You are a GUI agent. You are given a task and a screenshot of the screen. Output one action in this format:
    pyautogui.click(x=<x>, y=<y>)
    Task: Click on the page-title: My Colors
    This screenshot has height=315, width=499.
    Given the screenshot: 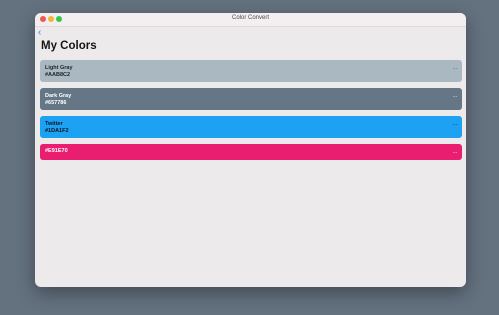 What is the action you would take?
    pyautogui.click(x=69, y=46)
    